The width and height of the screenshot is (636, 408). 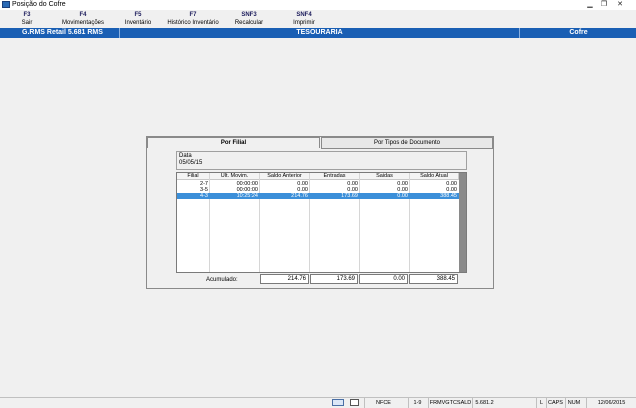 I want to click on date-field: 05/05/15, so click(x=190, y=163).